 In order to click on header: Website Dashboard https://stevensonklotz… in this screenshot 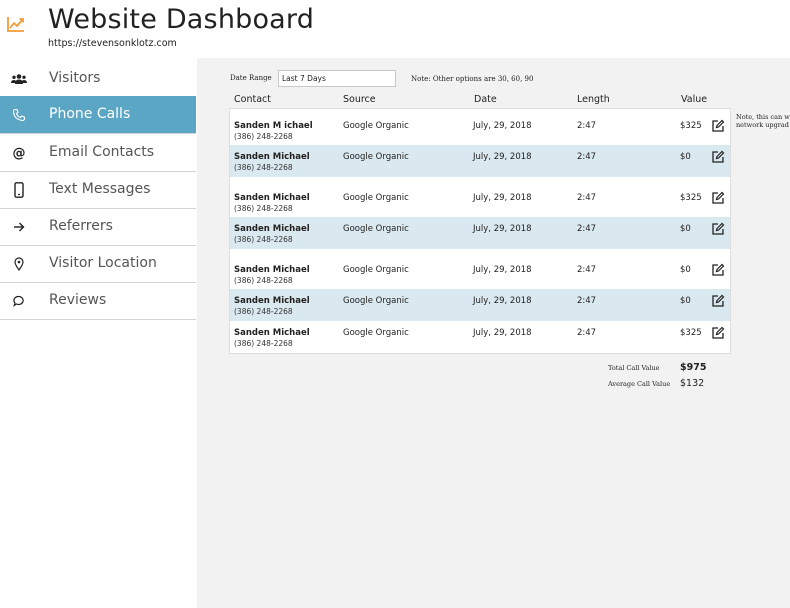, I will do `click(395, 29)`.